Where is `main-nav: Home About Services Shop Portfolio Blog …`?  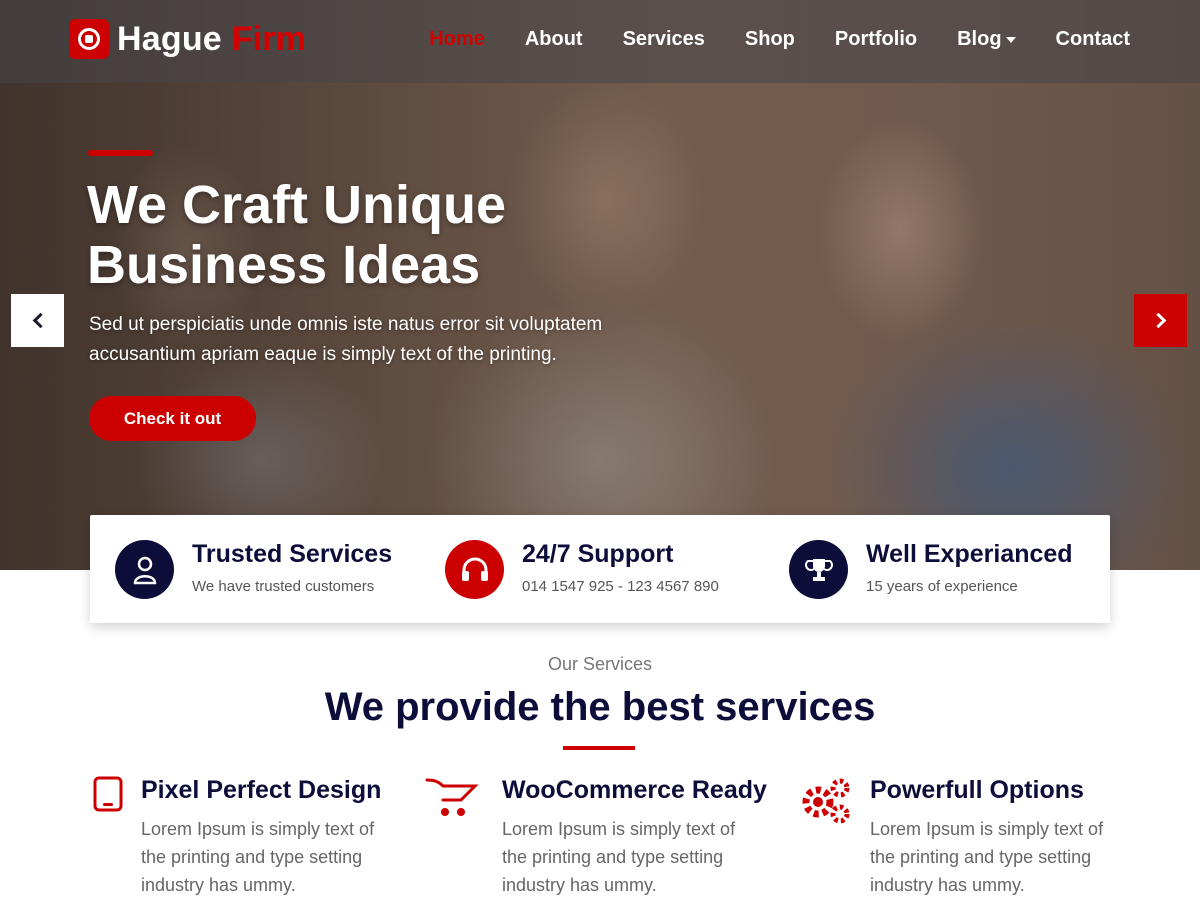 main-nav: Home About Services Shop Portfolio Blog … is located at coordinates (779, 39).